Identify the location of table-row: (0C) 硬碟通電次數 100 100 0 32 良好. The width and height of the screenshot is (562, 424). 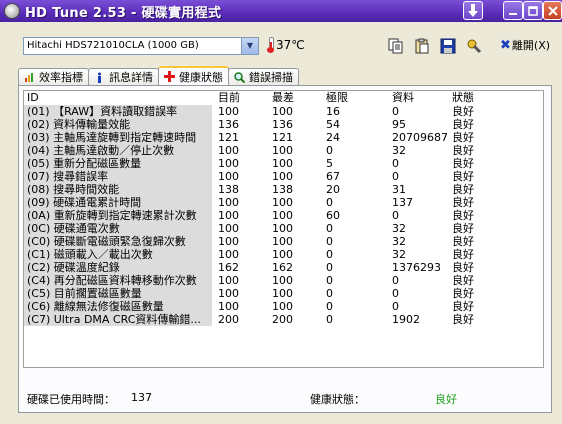
(283, 228).